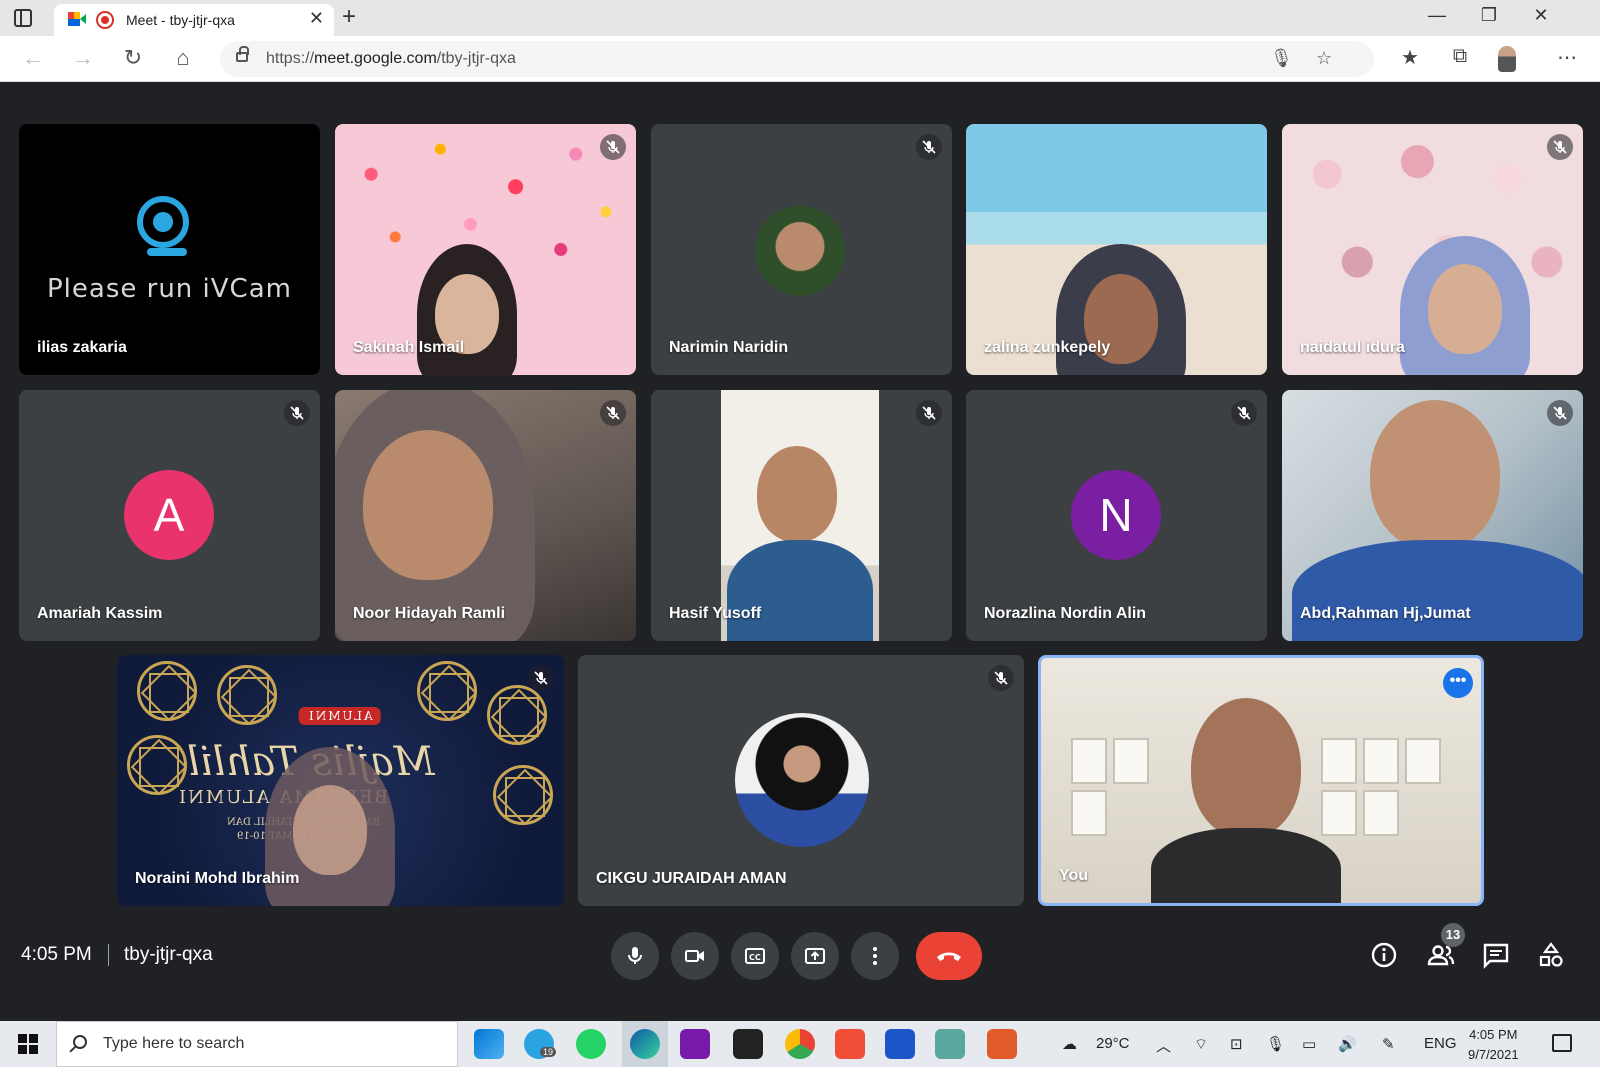 The image size is (1600, 1067). I want to click on language-indicator: ENG, so click(1440, 1043).